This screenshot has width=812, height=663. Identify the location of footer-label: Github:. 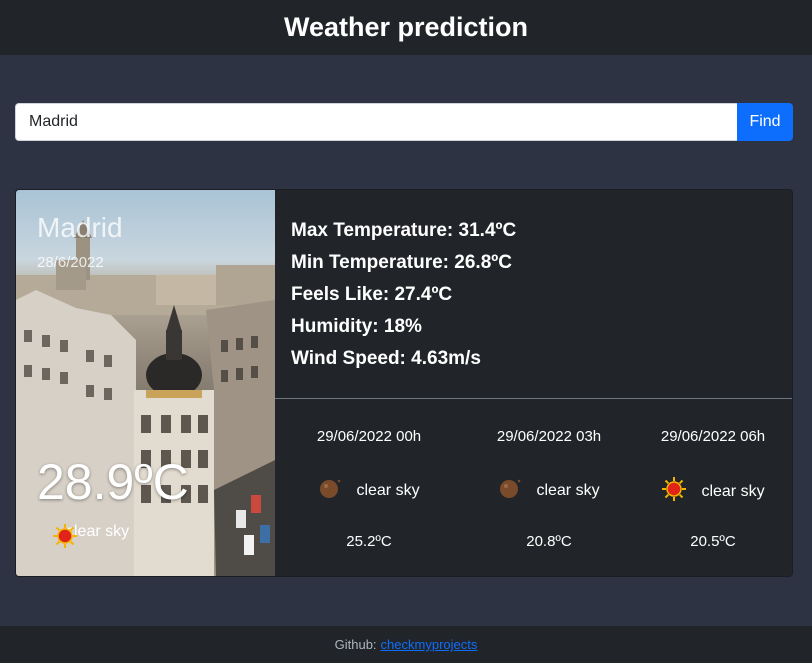
(355, 644).